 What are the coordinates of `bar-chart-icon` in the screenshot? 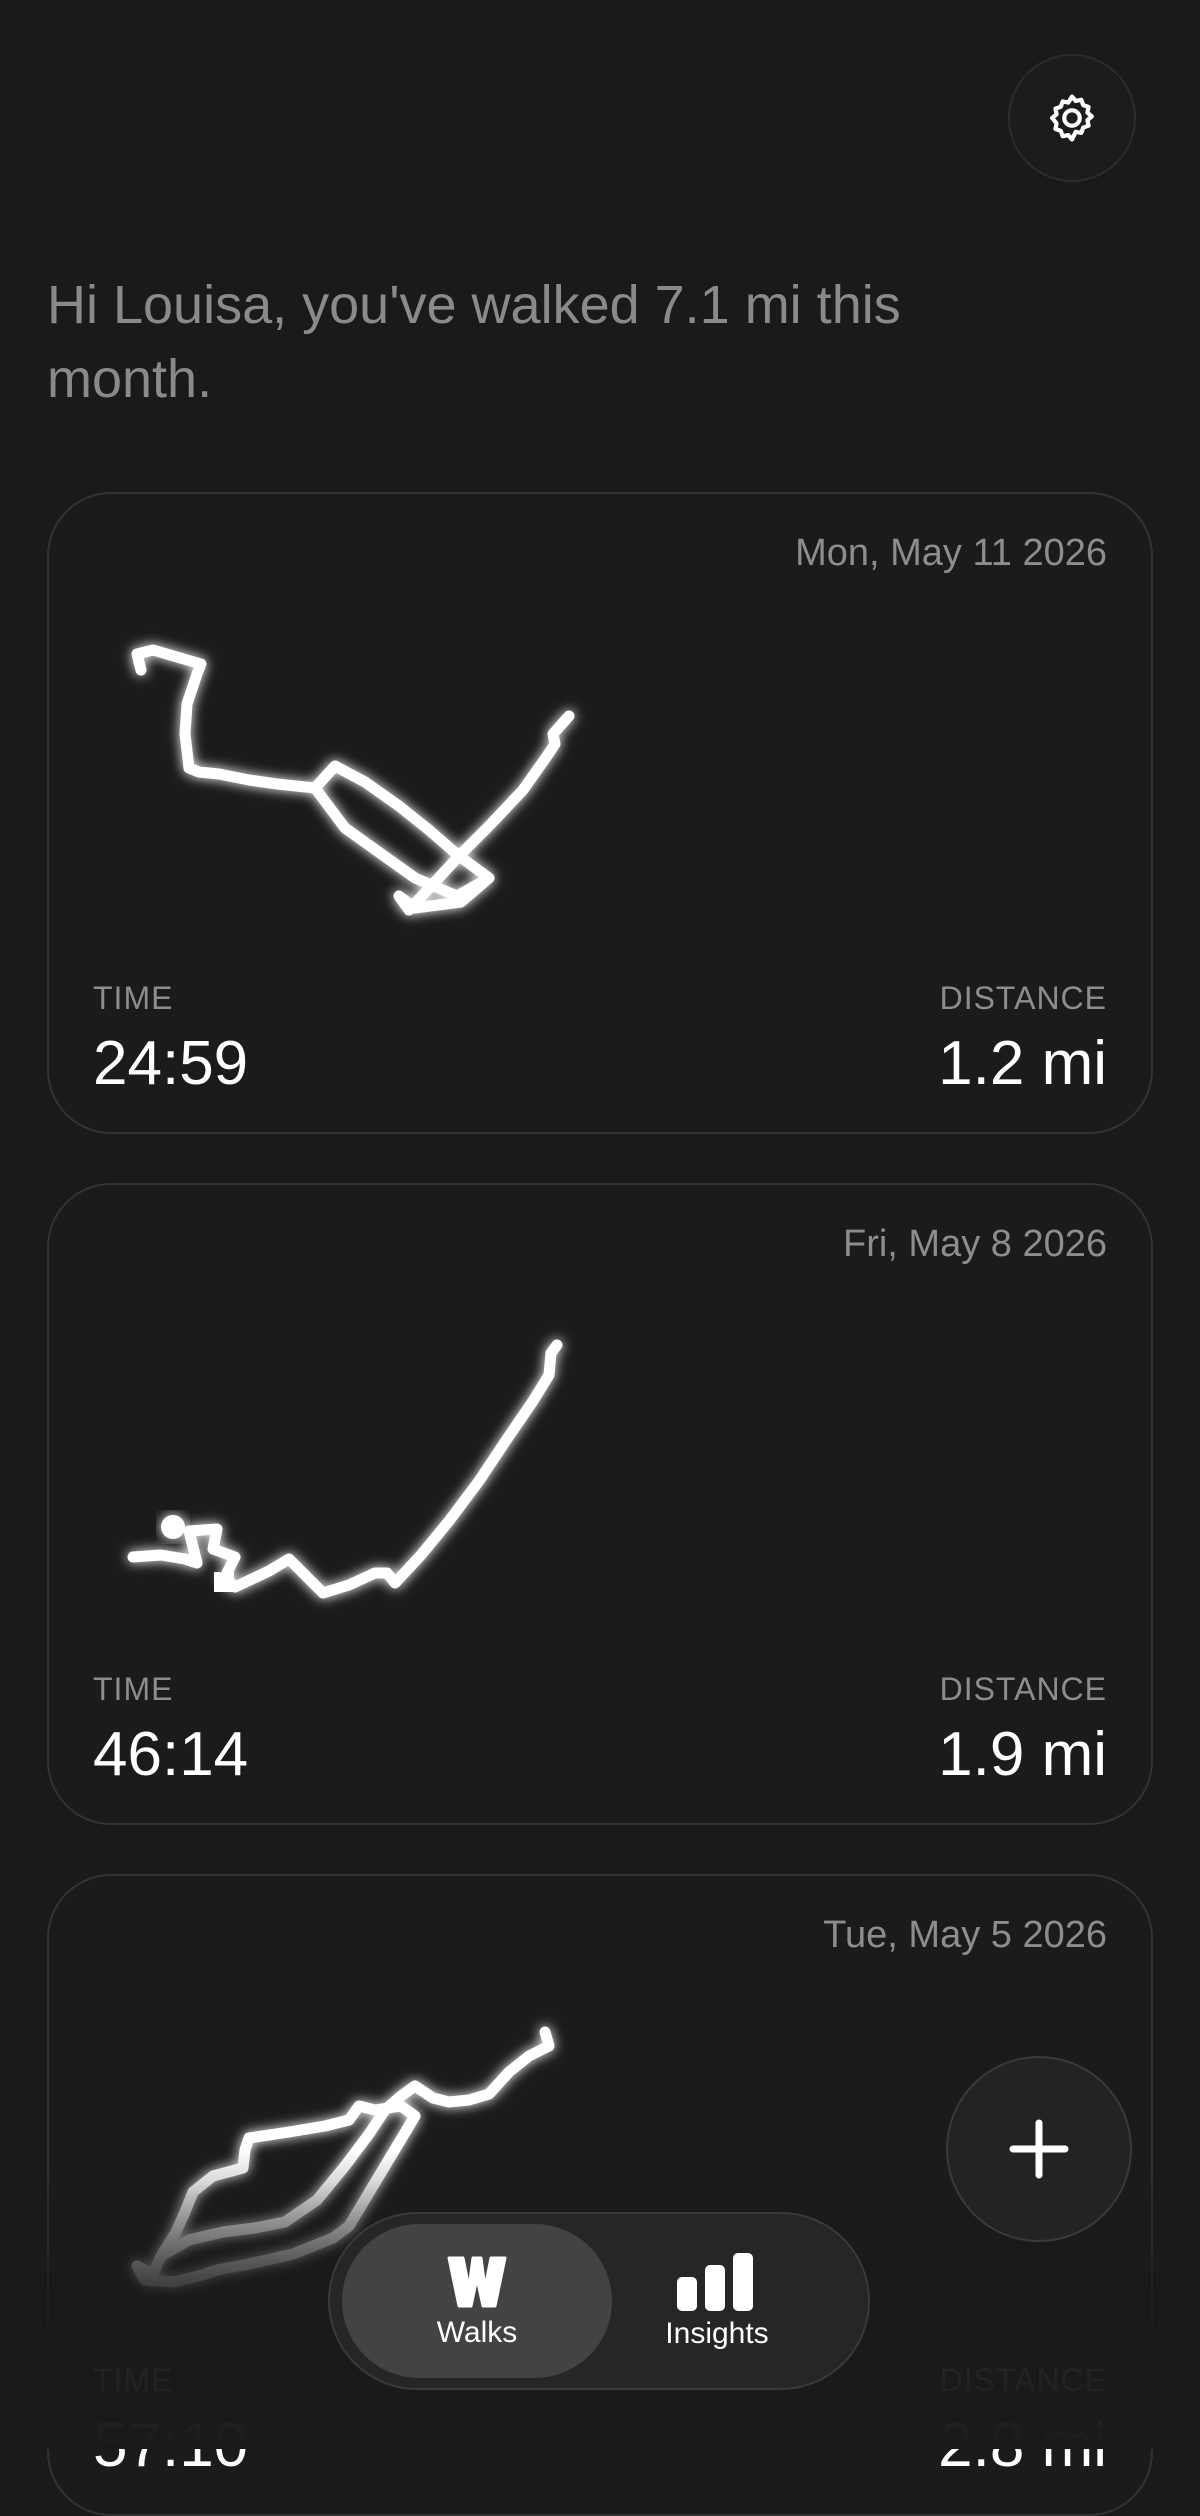 It's located at (715, 2282).